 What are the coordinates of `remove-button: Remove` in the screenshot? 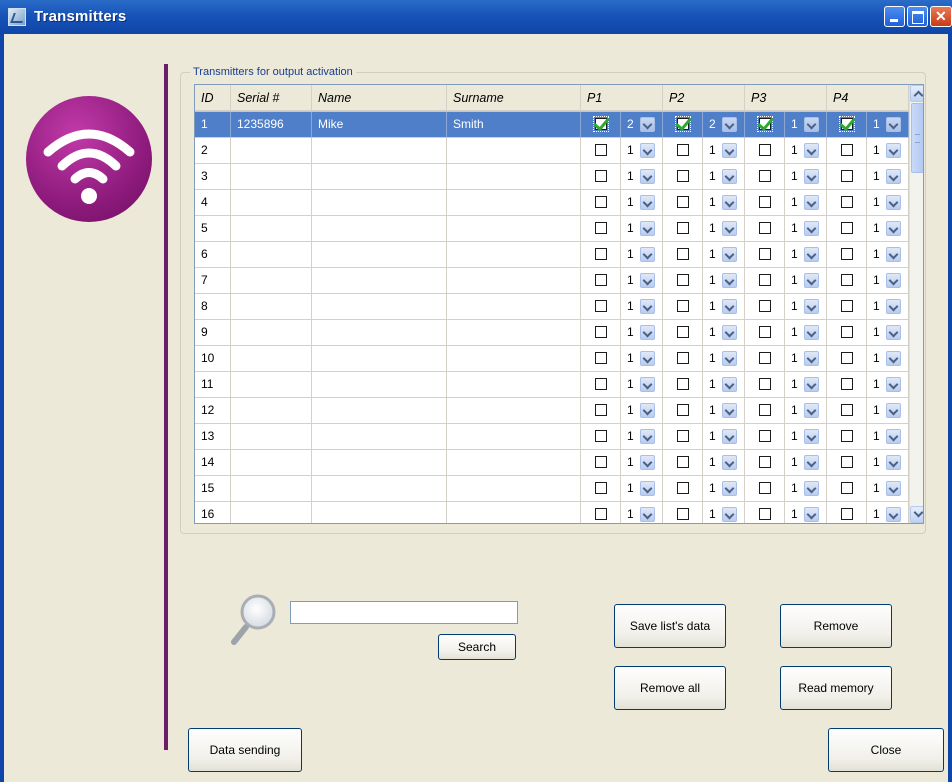 It's located at (836, 626).